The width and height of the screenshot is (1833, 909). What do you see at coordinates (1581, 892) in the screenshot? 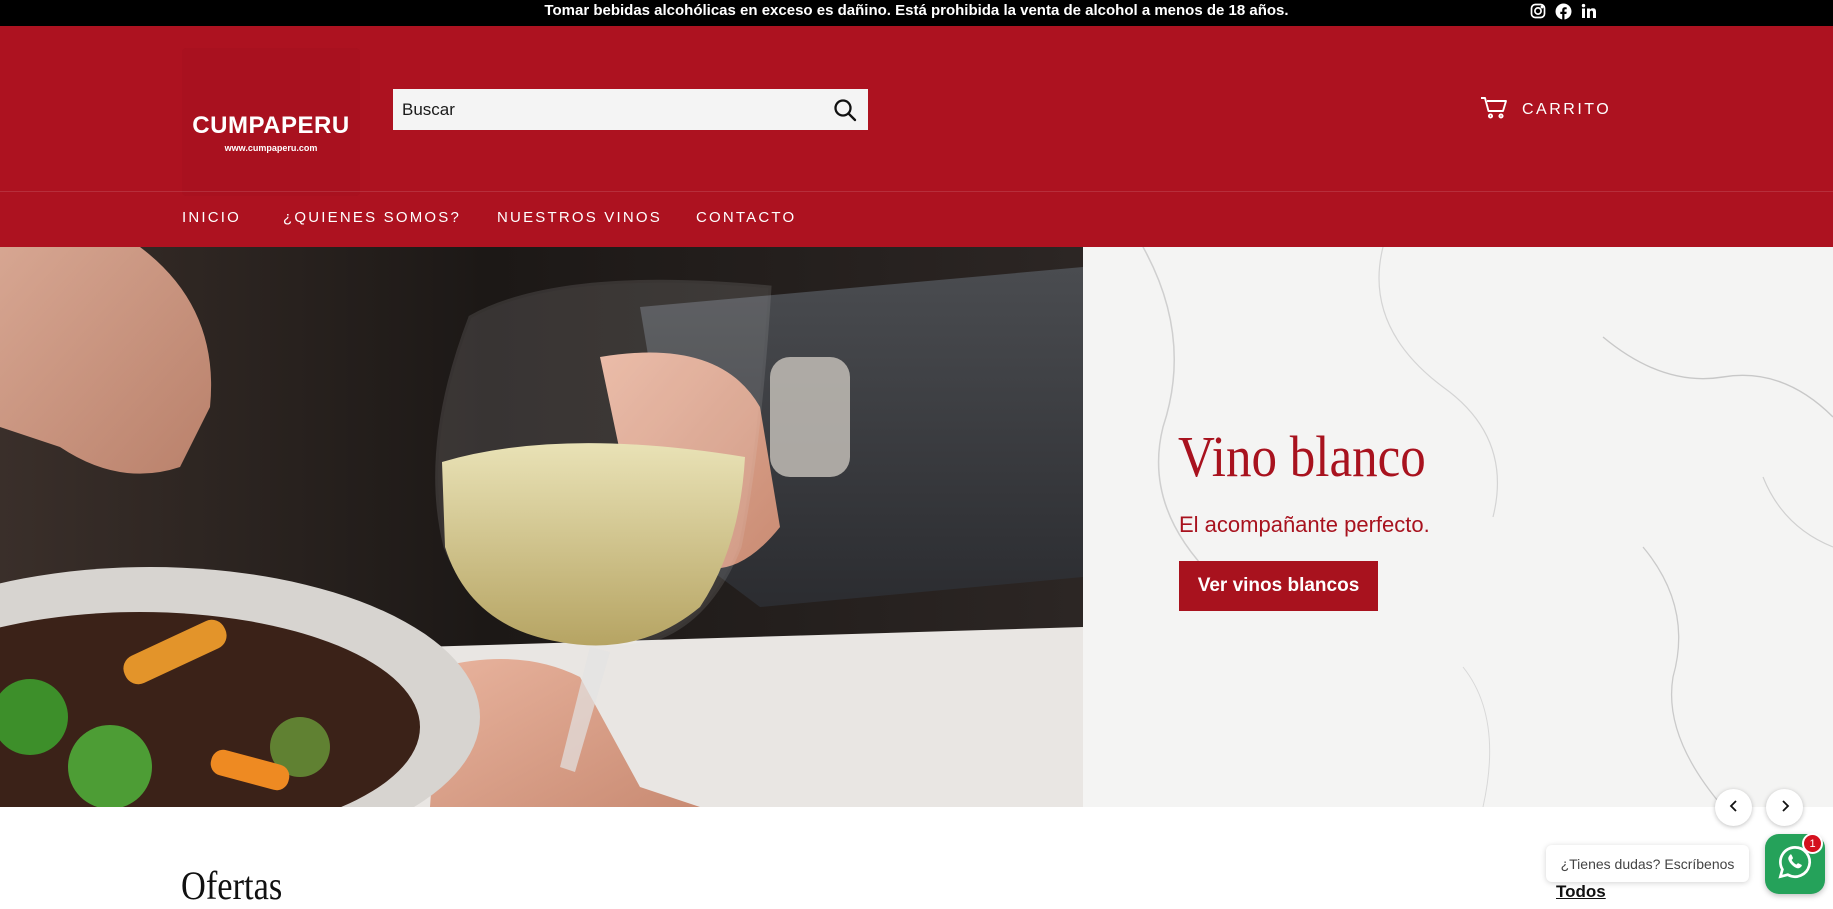
I see `view-all-link: Todos` at bounding box center [1581, 892].